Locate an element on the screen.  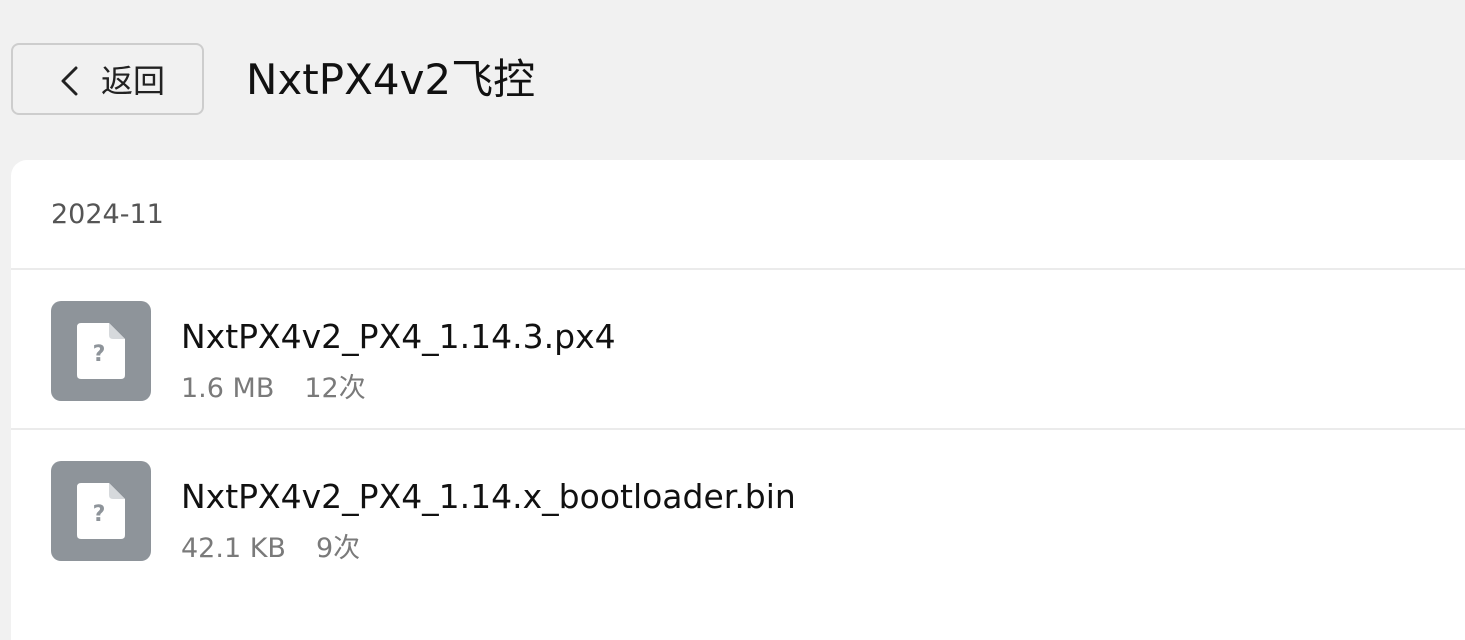
page-title: NxtPX4v2飞控 is located at coordinates (391, 79).